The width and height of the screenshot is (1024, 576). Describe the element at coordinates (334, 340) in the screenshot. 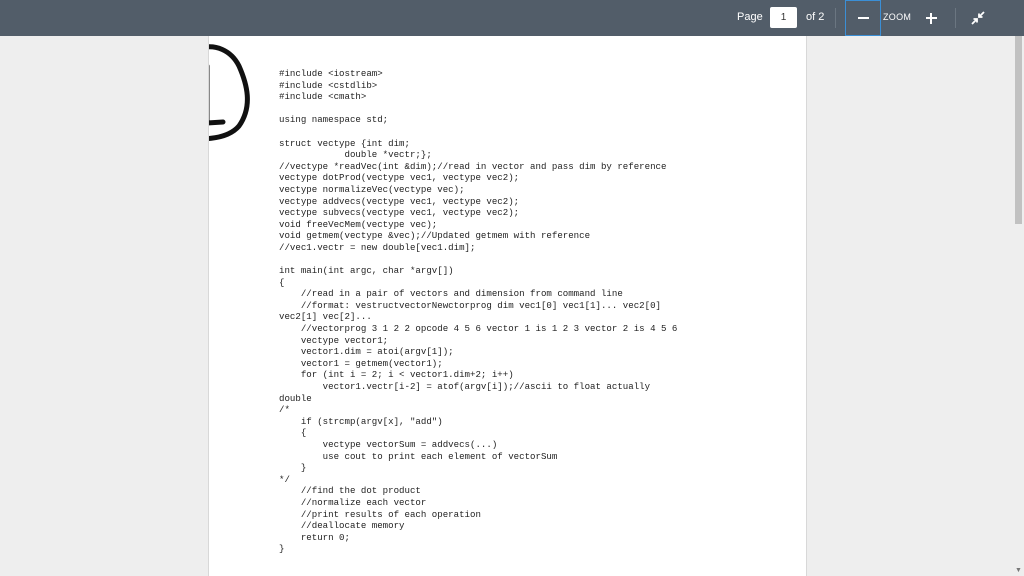

I see `code-line: vectype vector1;` at that location.